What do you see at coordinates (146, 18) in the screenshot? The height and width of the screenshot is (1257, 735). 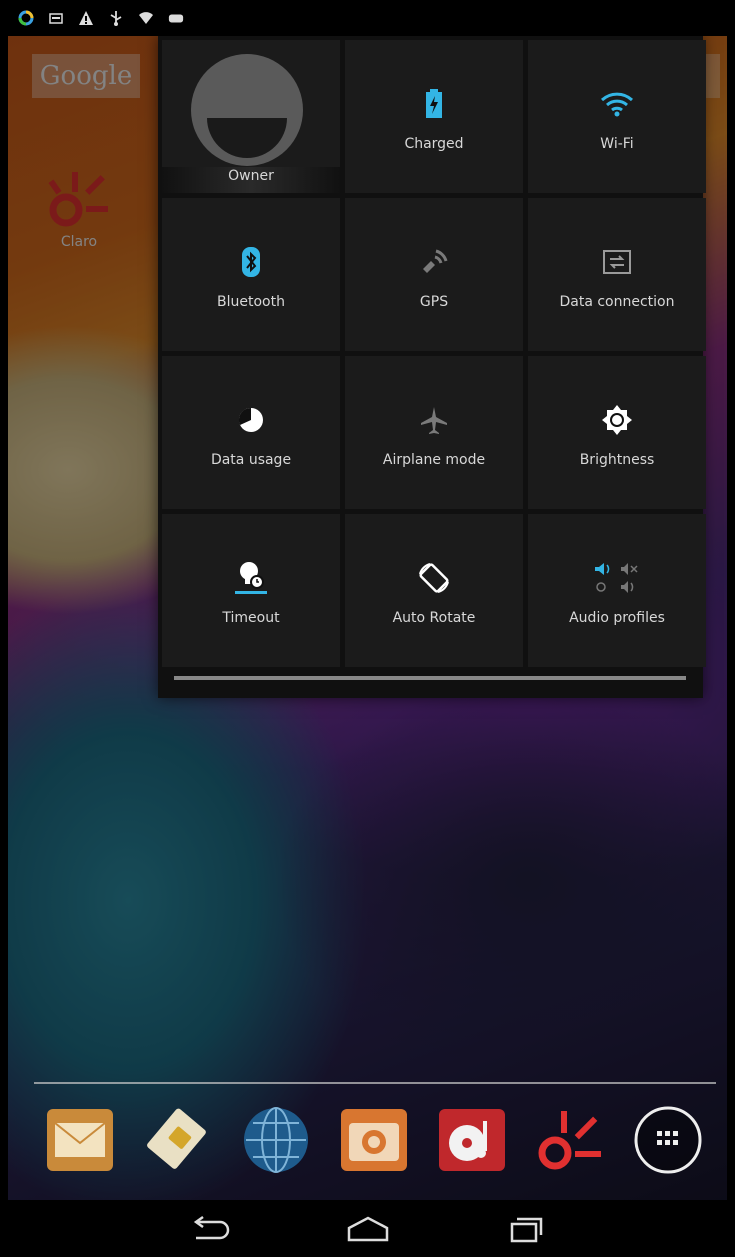 I see `wifi-question-icon` at bounding box center [146, 18].